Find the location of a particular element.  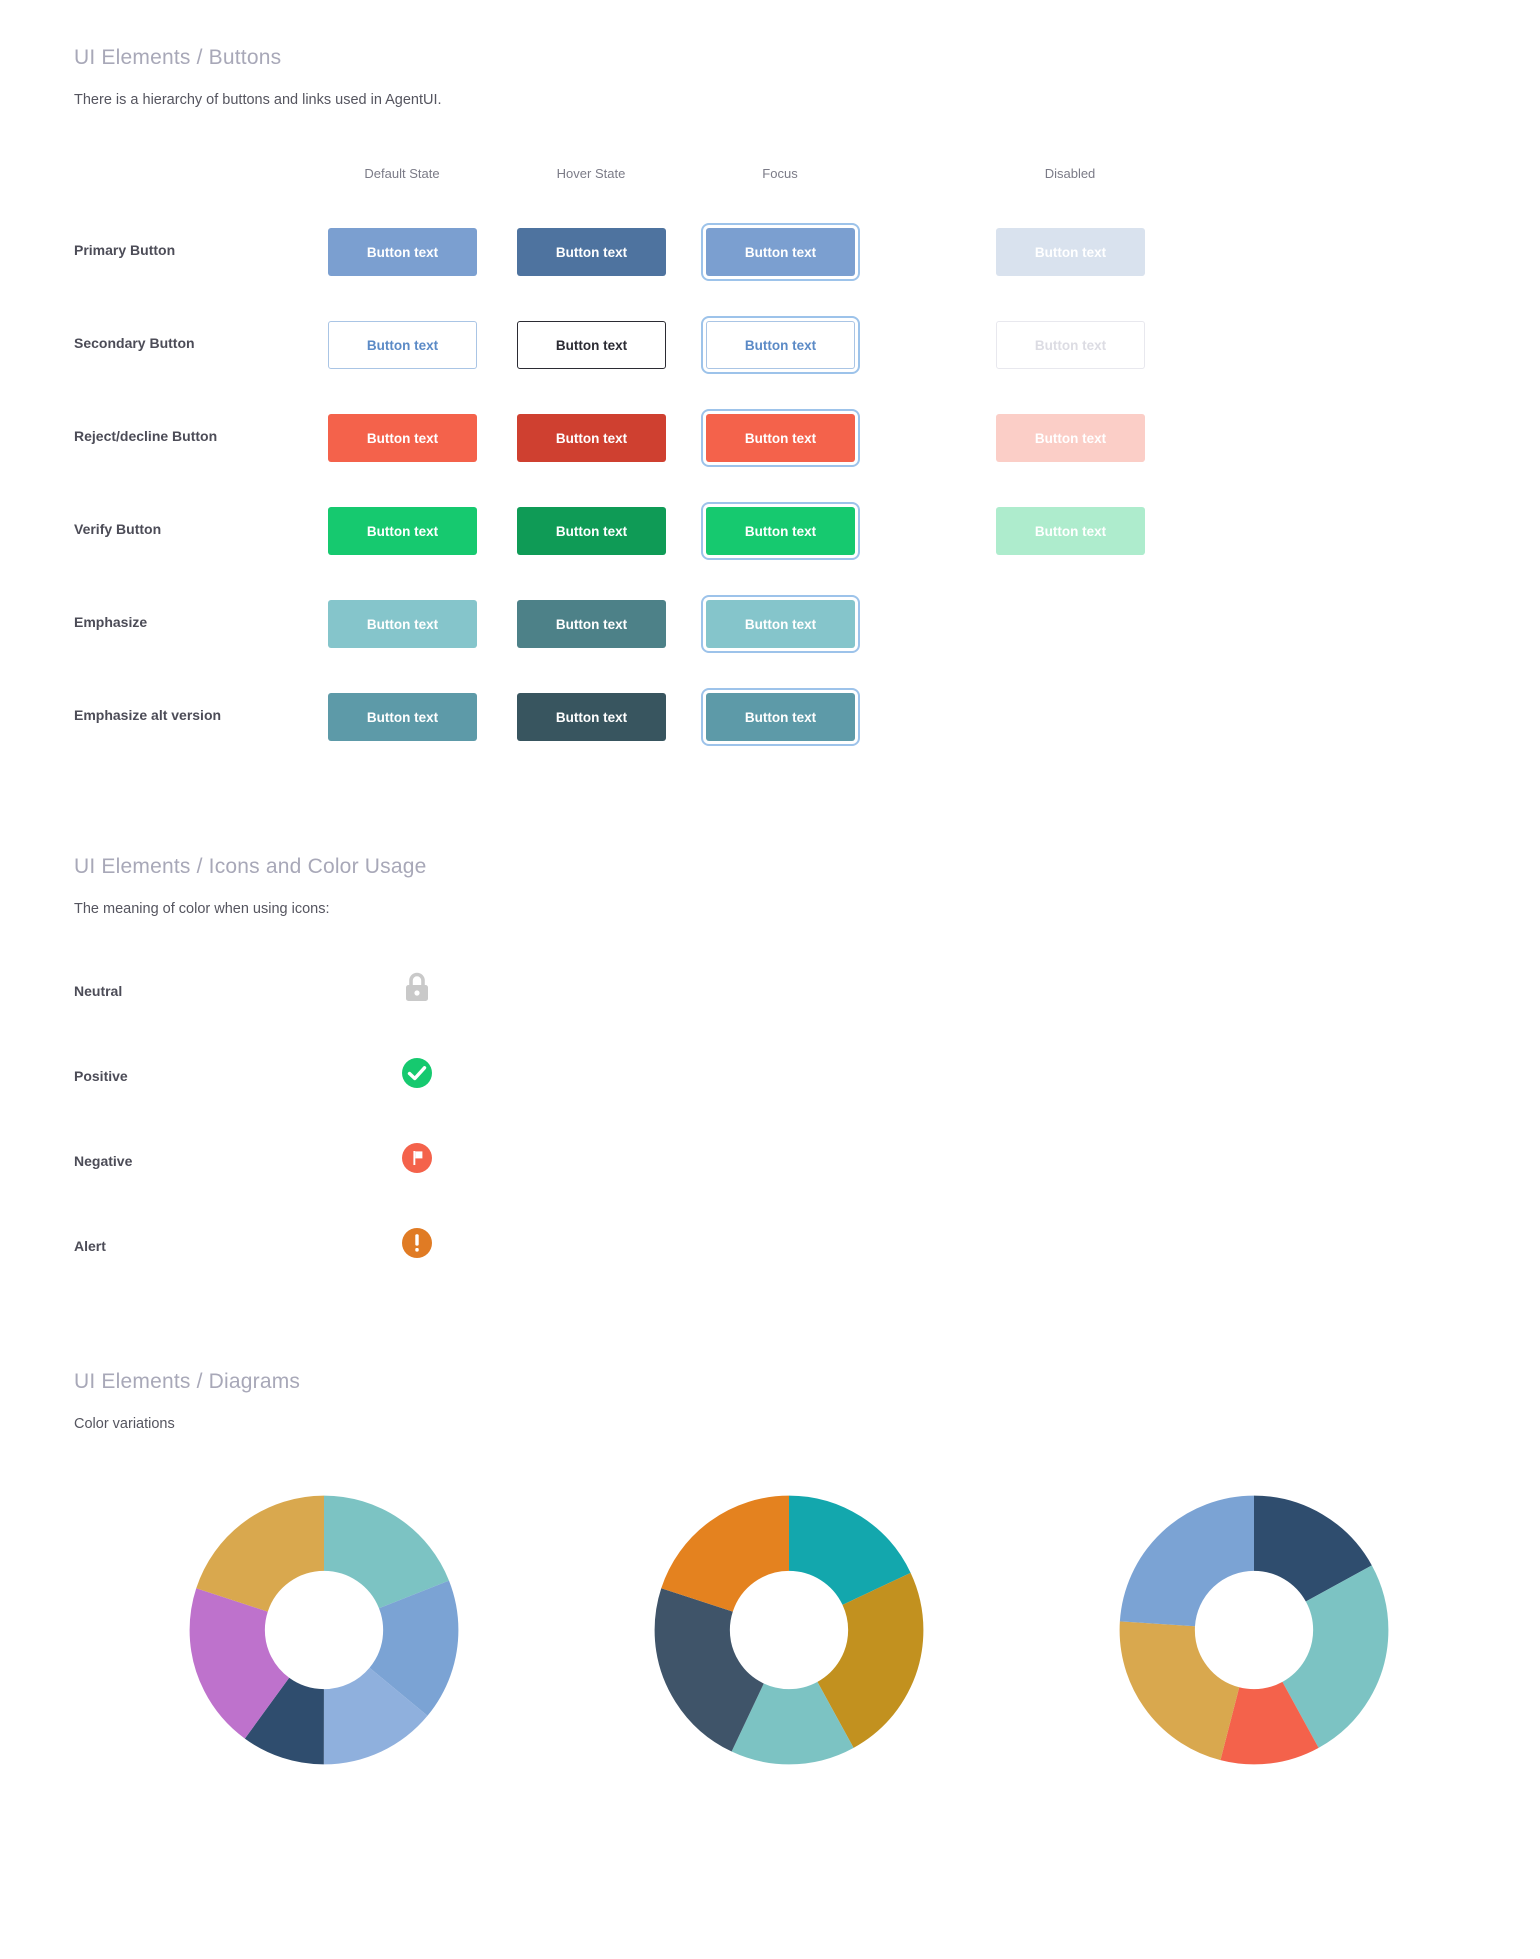

secondary-button-disabled-button: Button text is located at coordinates (1070, 345).